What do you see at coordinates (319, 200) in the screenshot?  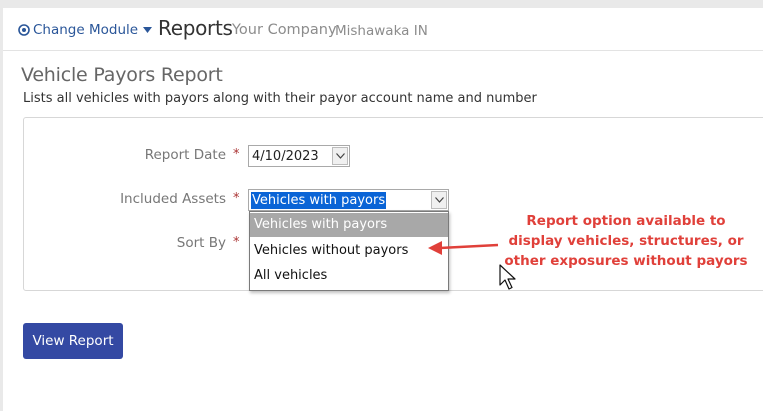 I see `included-assets-value: Vehicles with payors` at bounding box center [319, 200].